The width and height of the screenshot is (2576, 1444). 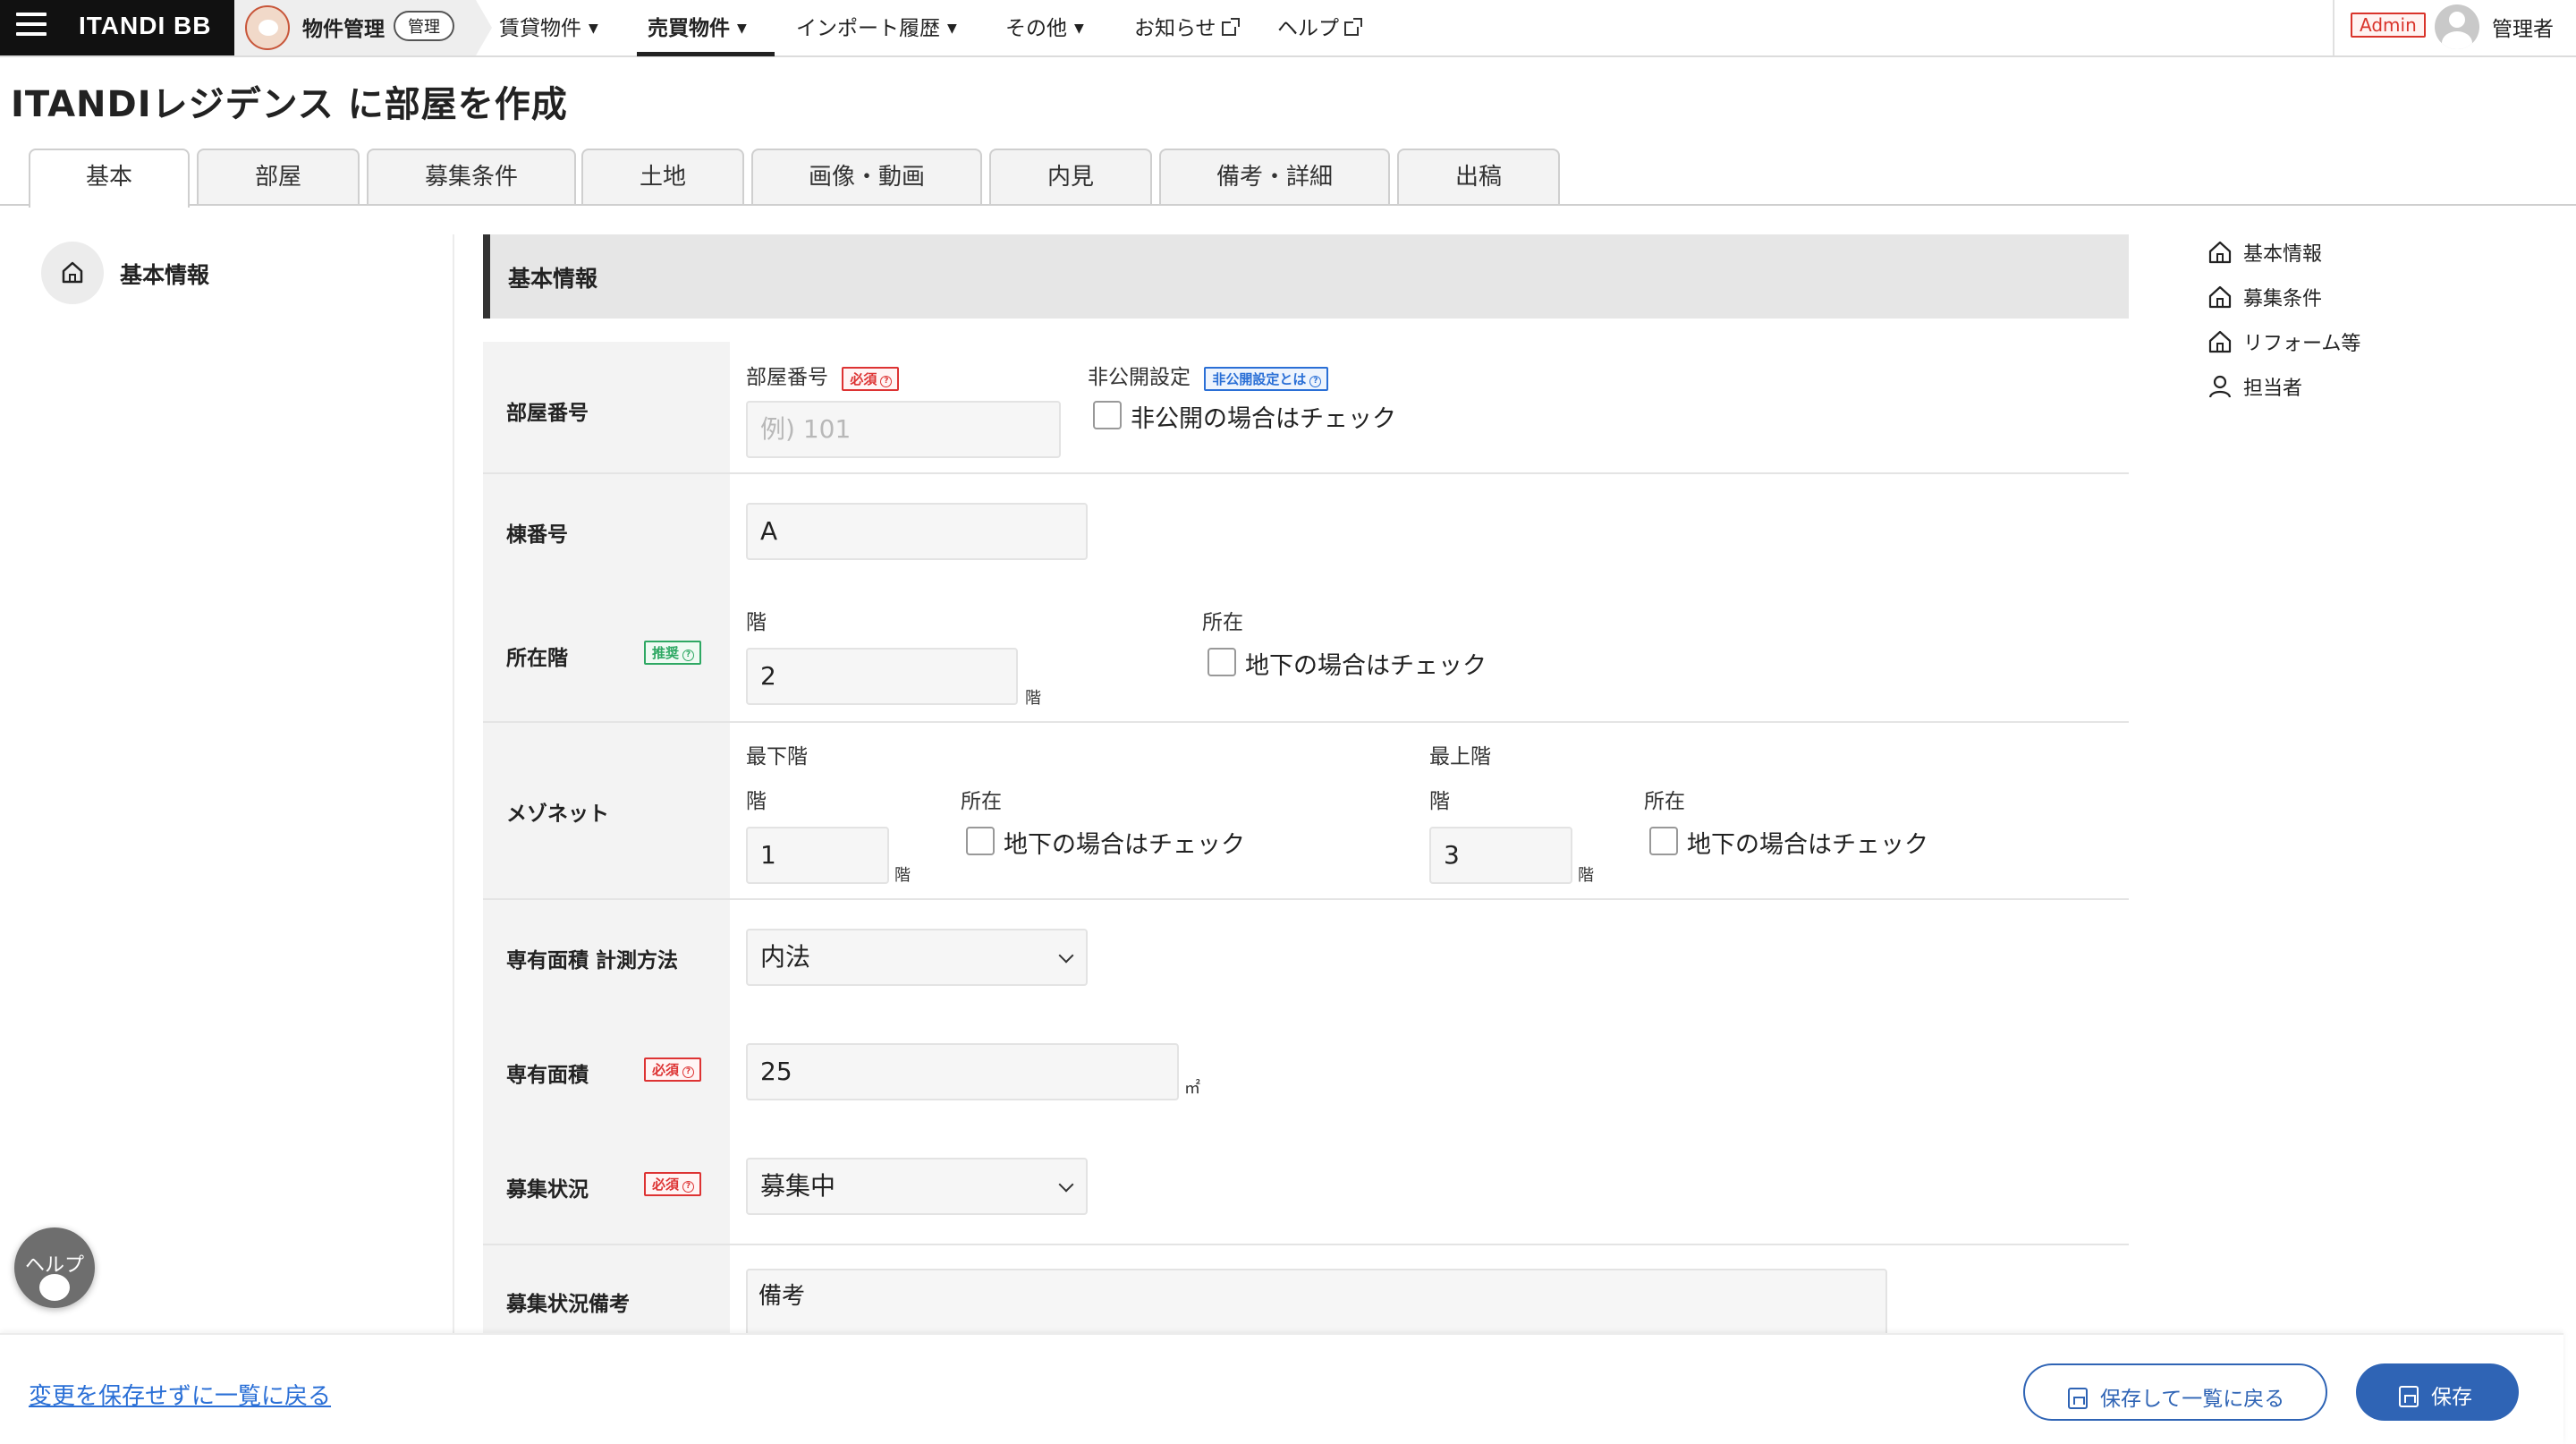 What do you see at coordinates (1187, 33) in the screenshot?
I see `nav-news: お知らせ` at bounding box center [1187, 33].